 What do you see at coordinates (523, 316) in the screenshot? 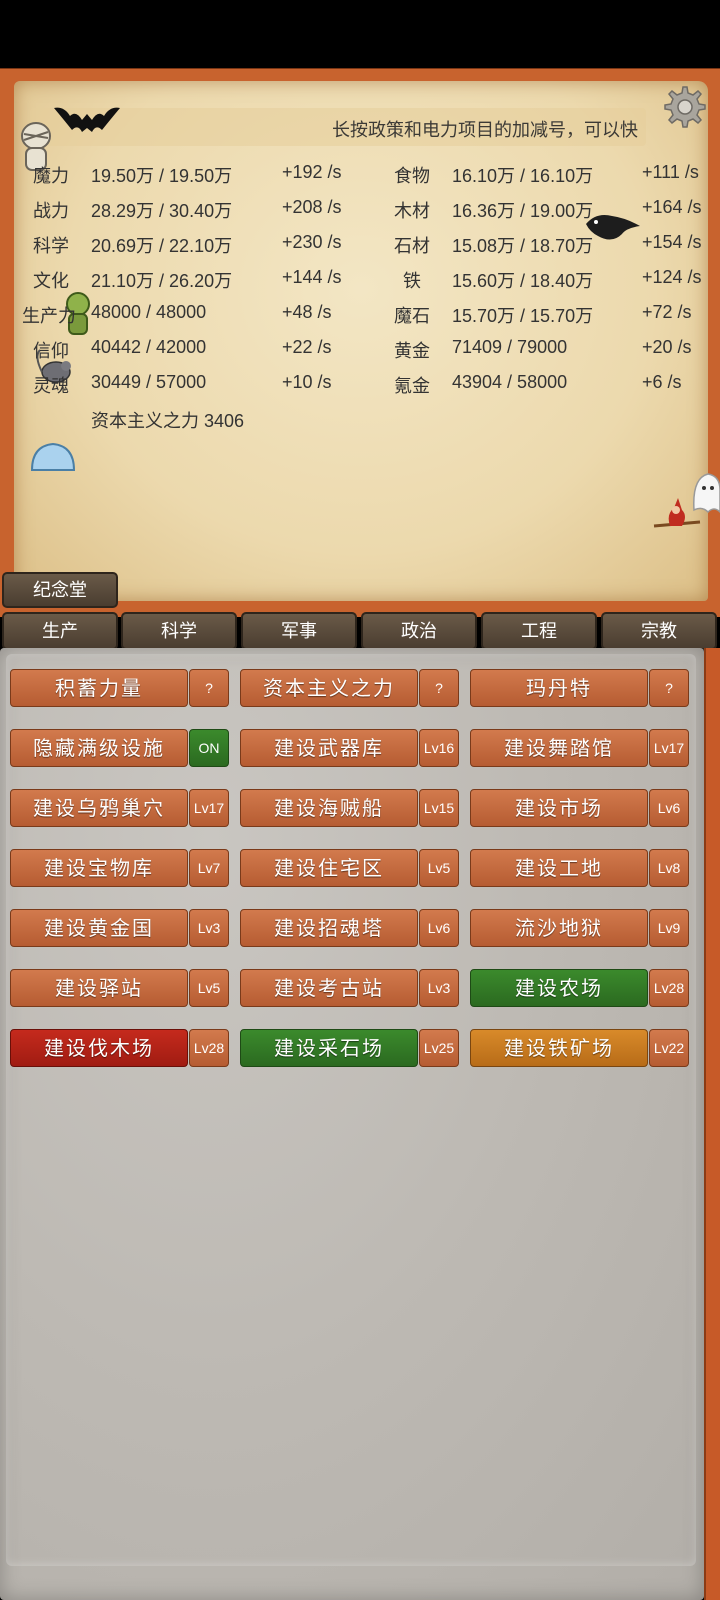
I see `stat-value: 15.70万 / 15.70万` at bounding box center [523, 316].